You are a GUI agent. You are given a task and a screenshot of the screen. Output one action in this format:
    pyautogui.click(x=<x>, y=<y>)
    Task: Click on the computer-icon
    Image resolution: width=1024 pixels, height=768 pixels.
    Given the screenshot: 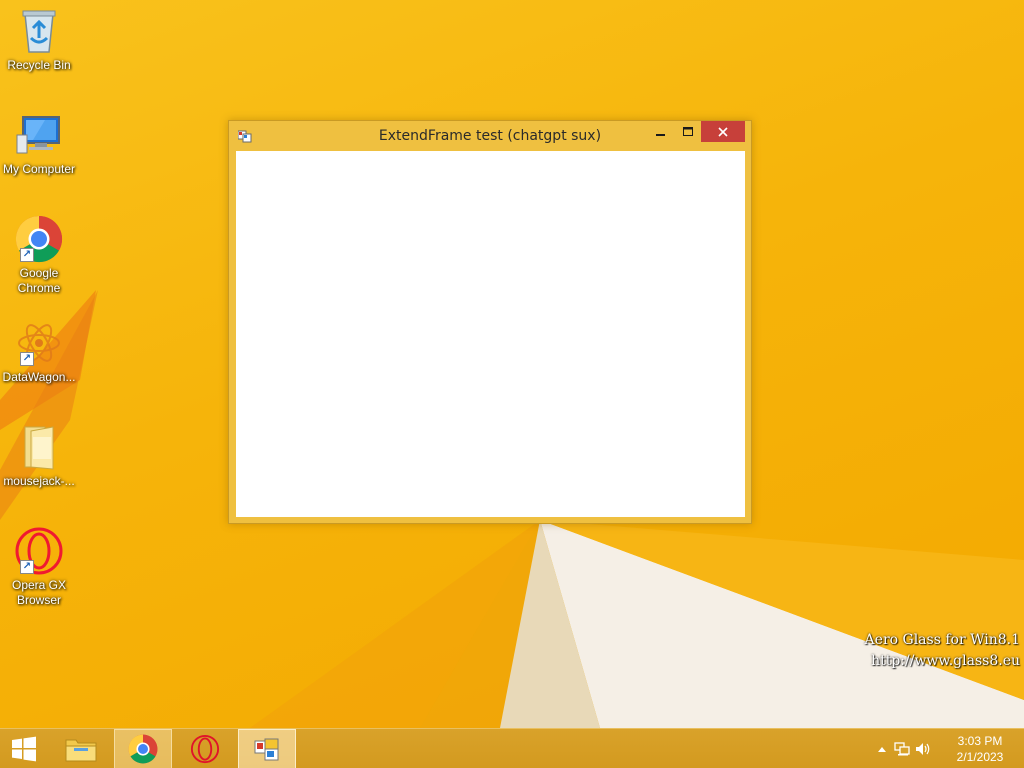 What is the action you would take?
    pyautogui.click(x=39, y=135)
    